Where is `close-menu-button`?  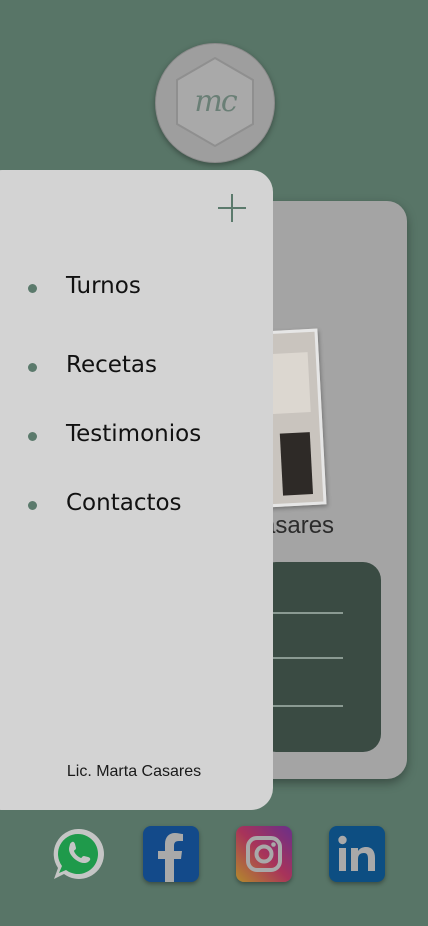 close-menu-button is located at coordinates (232, 209).